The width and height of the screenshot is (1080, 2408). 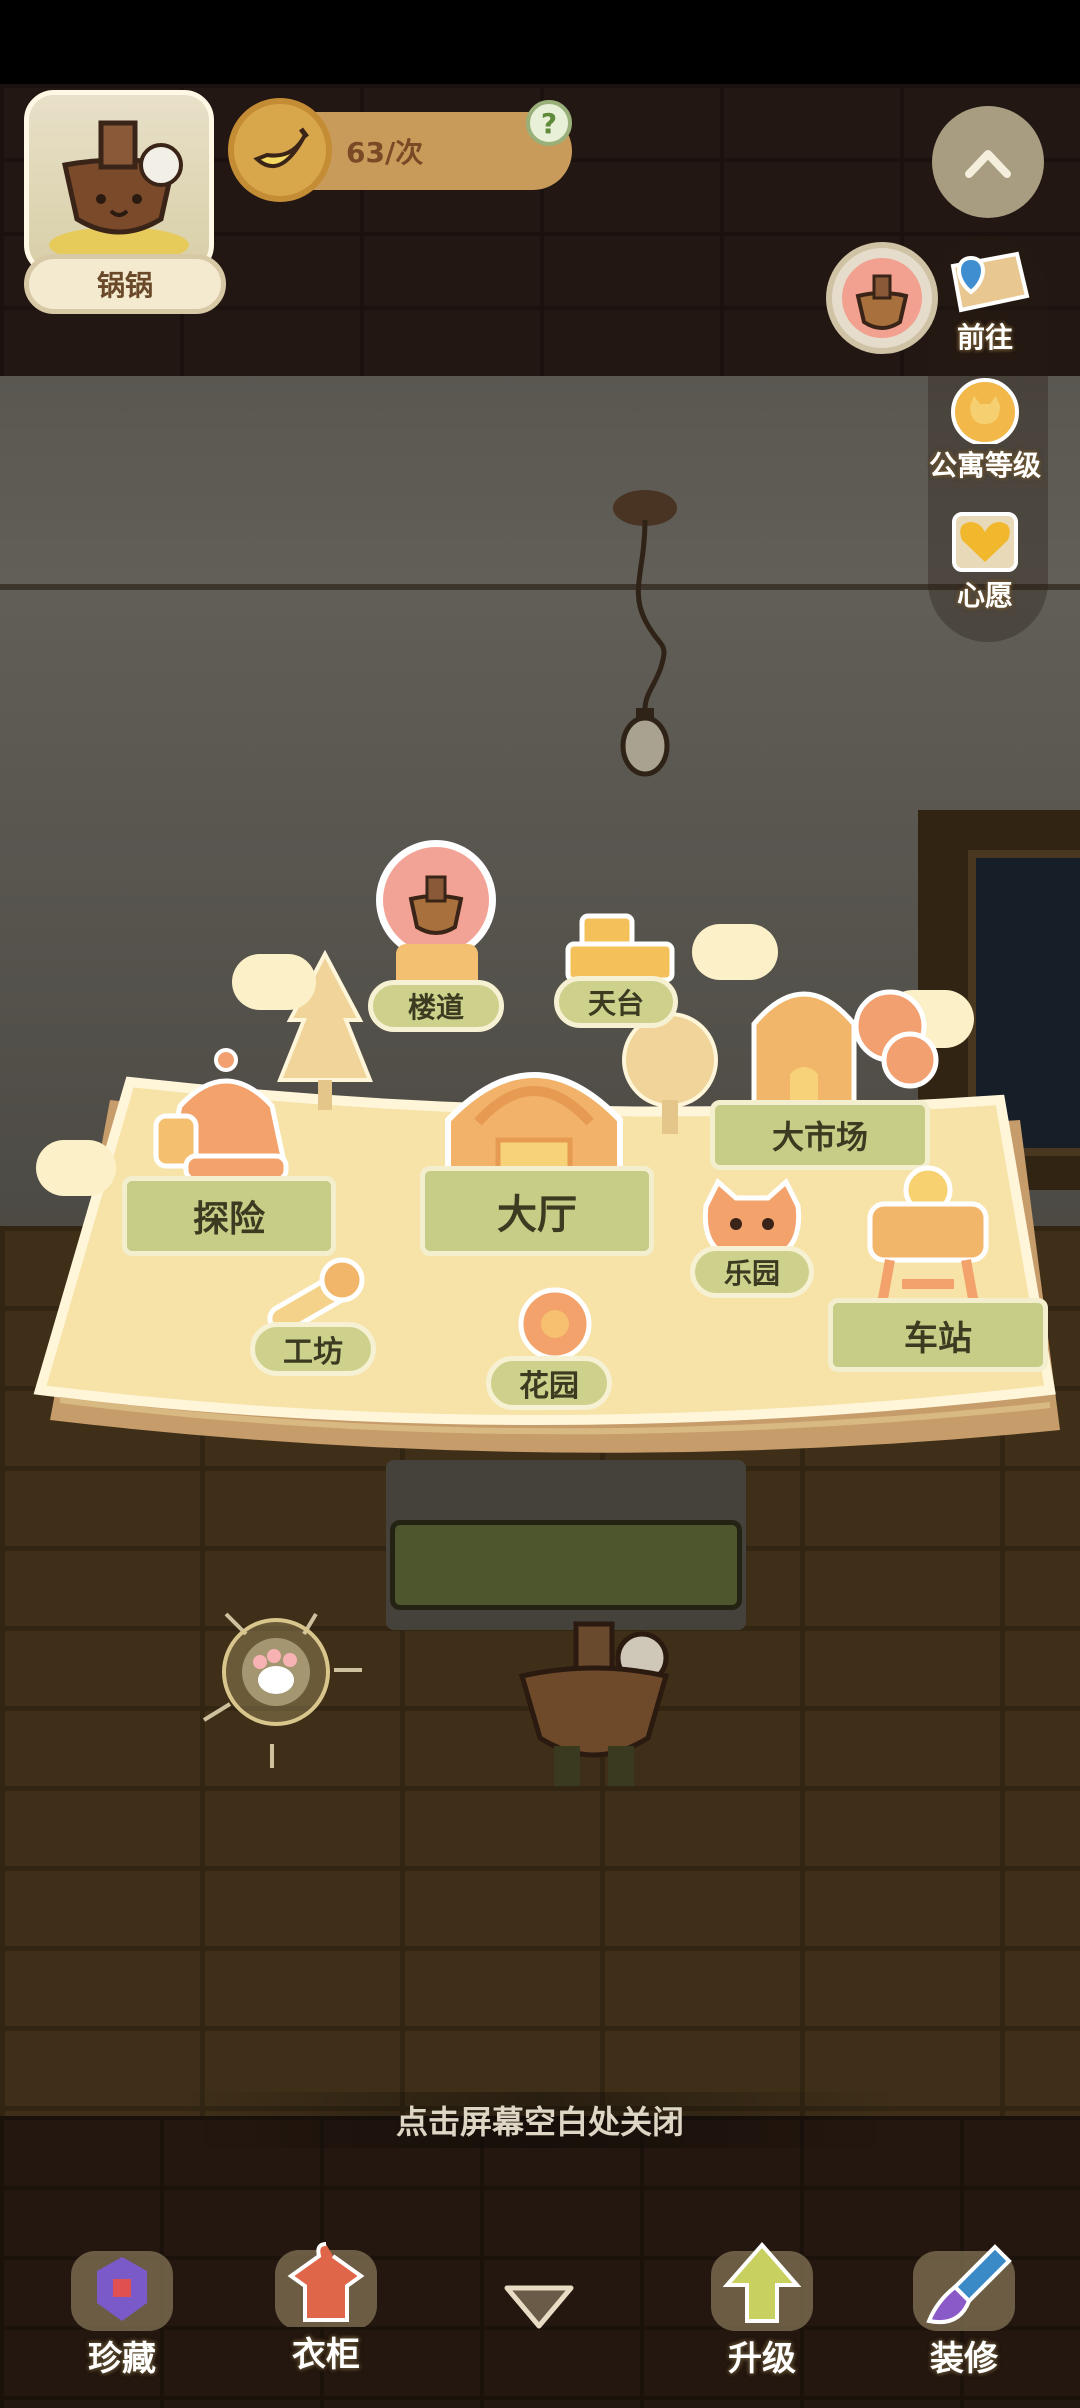 I want to click on location-rooftop: 天台, so click(x=616, y=1002).